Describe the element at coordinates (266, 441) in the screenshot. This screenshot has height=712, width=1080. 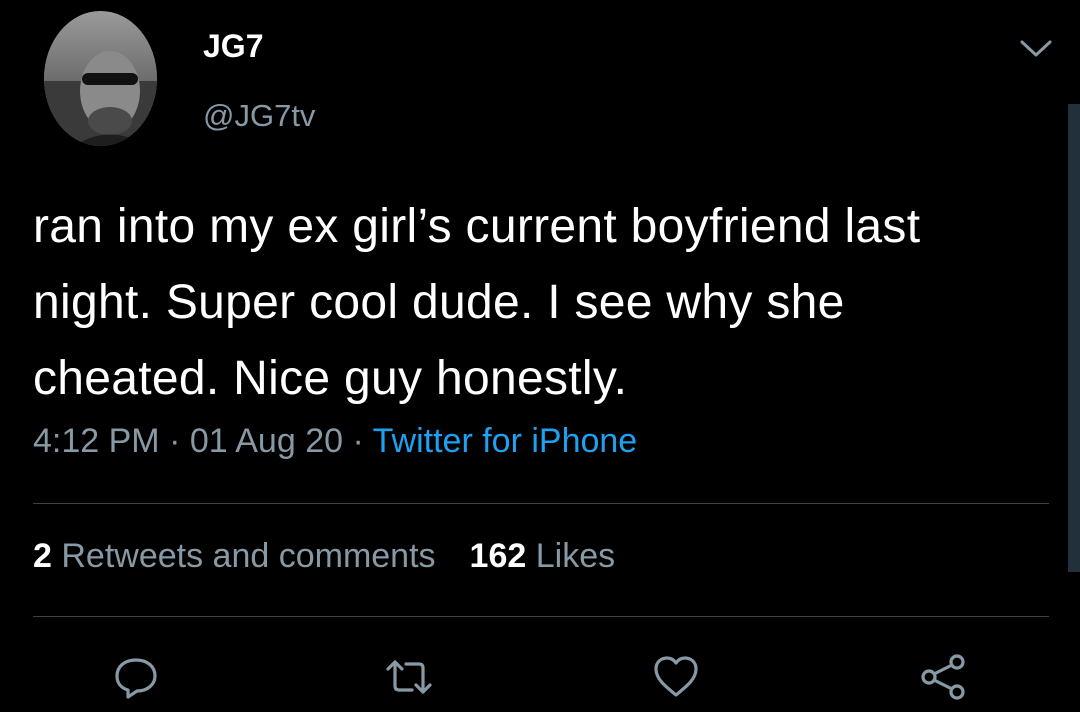
I see `tweet-date: 01 Aug 20` at that location.